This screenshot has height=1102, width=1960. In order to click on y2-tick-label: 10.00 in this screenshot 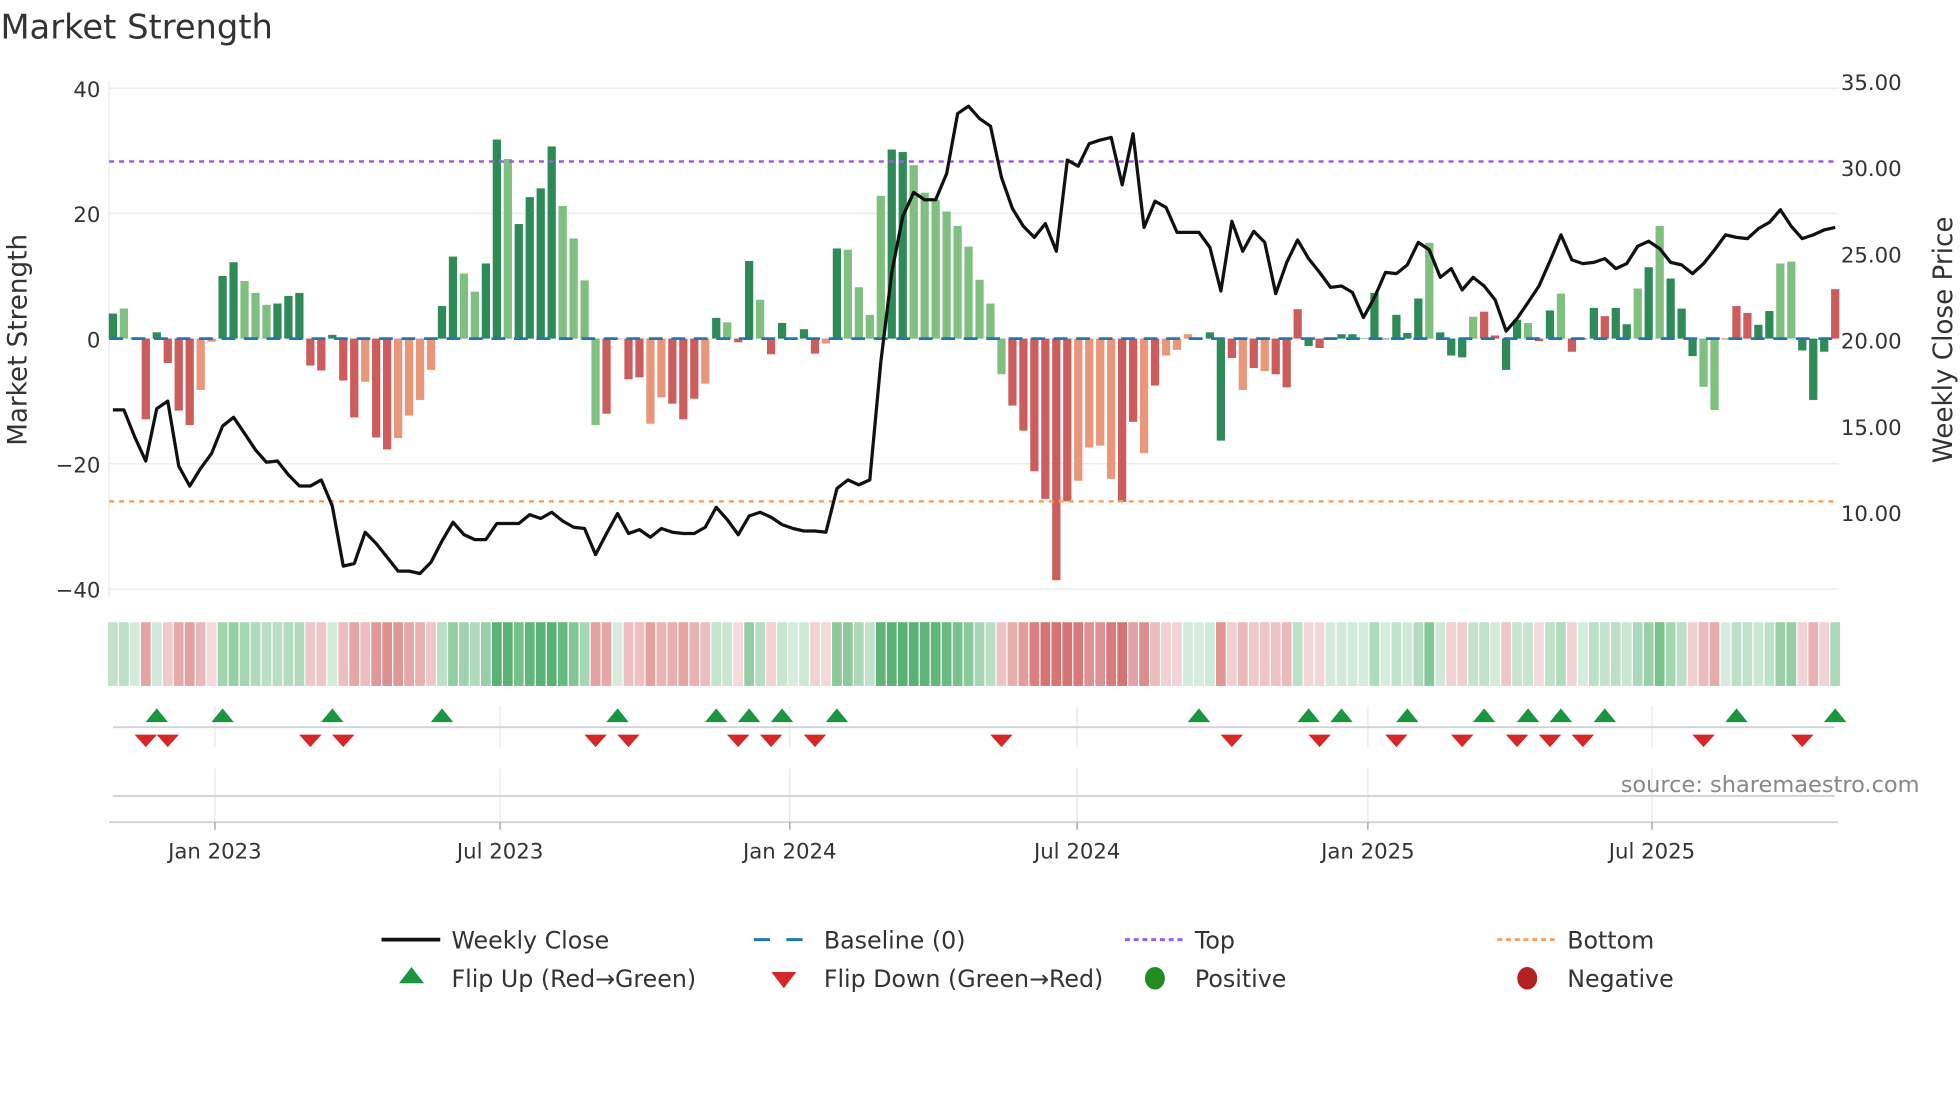, I will do `click(1871, 514)`.